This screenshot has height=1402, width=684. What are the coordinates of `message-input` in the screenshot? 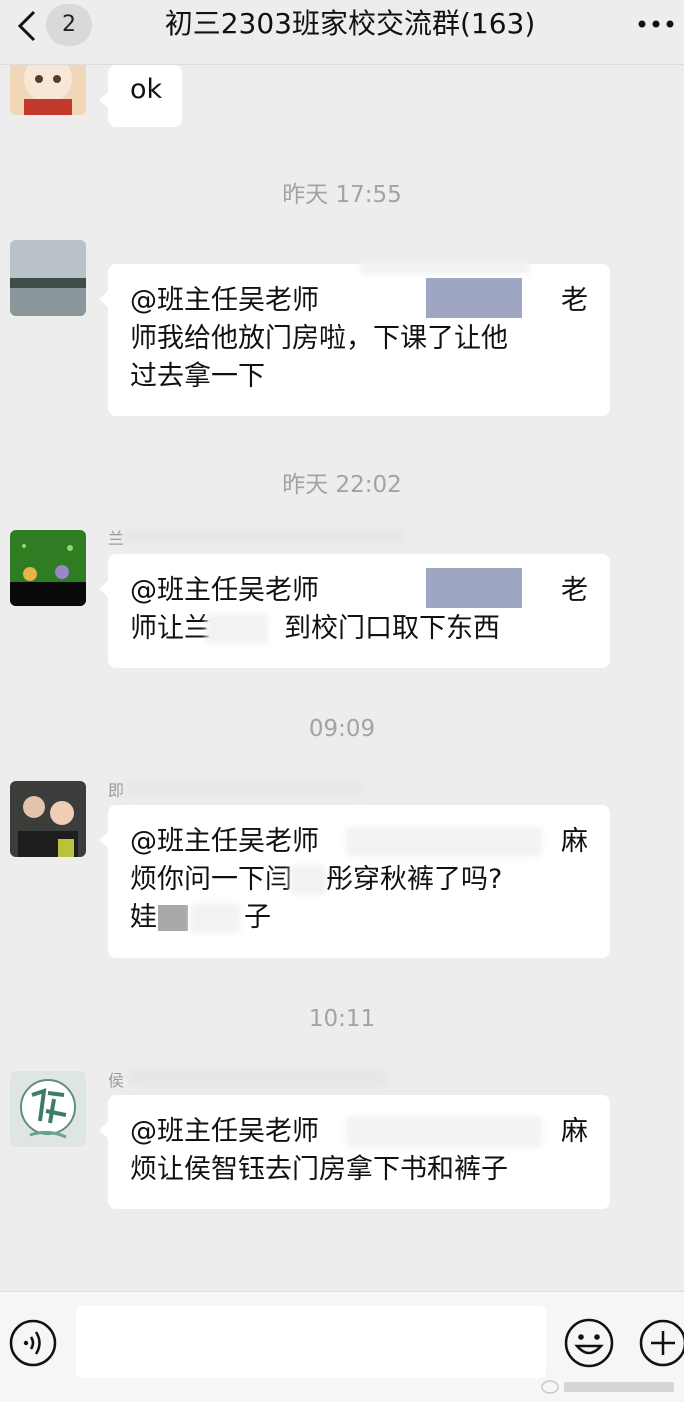 It's located at (311, 1342).